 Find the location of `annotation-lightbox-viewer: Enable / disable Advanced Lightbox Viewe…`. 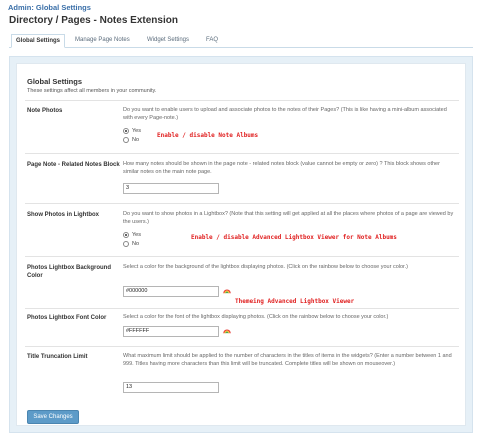

annotation-lightbox-viewer: Enable / disable Advanced Lightbox Viewe… is located at coordinates (294, 237).